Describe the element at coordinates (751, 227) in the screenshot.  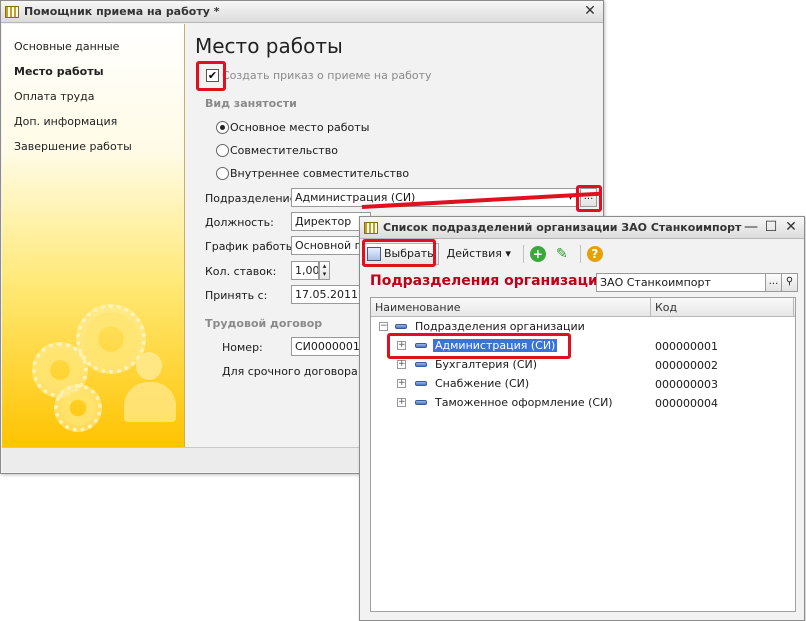
I see `minimize-icon: —` at that location.